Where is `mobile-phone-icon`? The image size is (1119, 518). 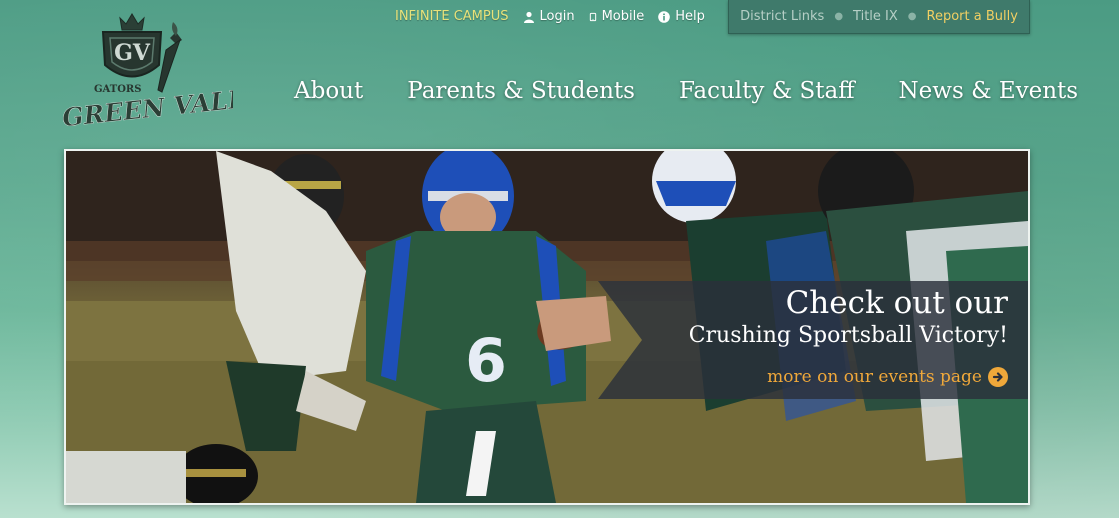
mobile-phone-icon is located at coordinates (592, 16).